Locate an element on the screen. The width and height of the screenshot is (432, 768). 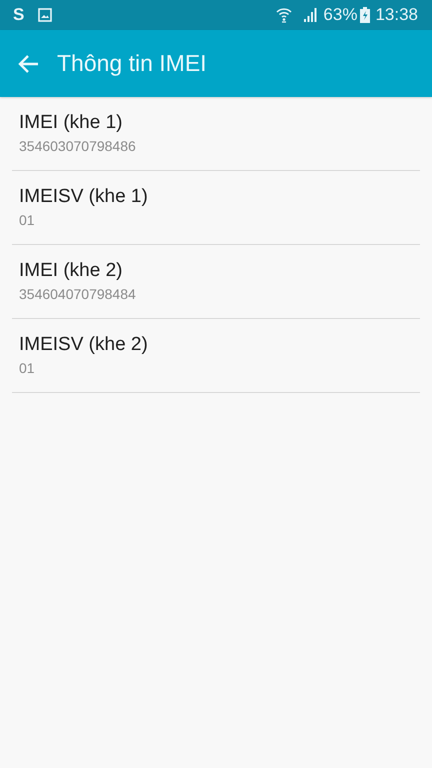
app-notification-glyph: S is located at coordinates (18, 15).